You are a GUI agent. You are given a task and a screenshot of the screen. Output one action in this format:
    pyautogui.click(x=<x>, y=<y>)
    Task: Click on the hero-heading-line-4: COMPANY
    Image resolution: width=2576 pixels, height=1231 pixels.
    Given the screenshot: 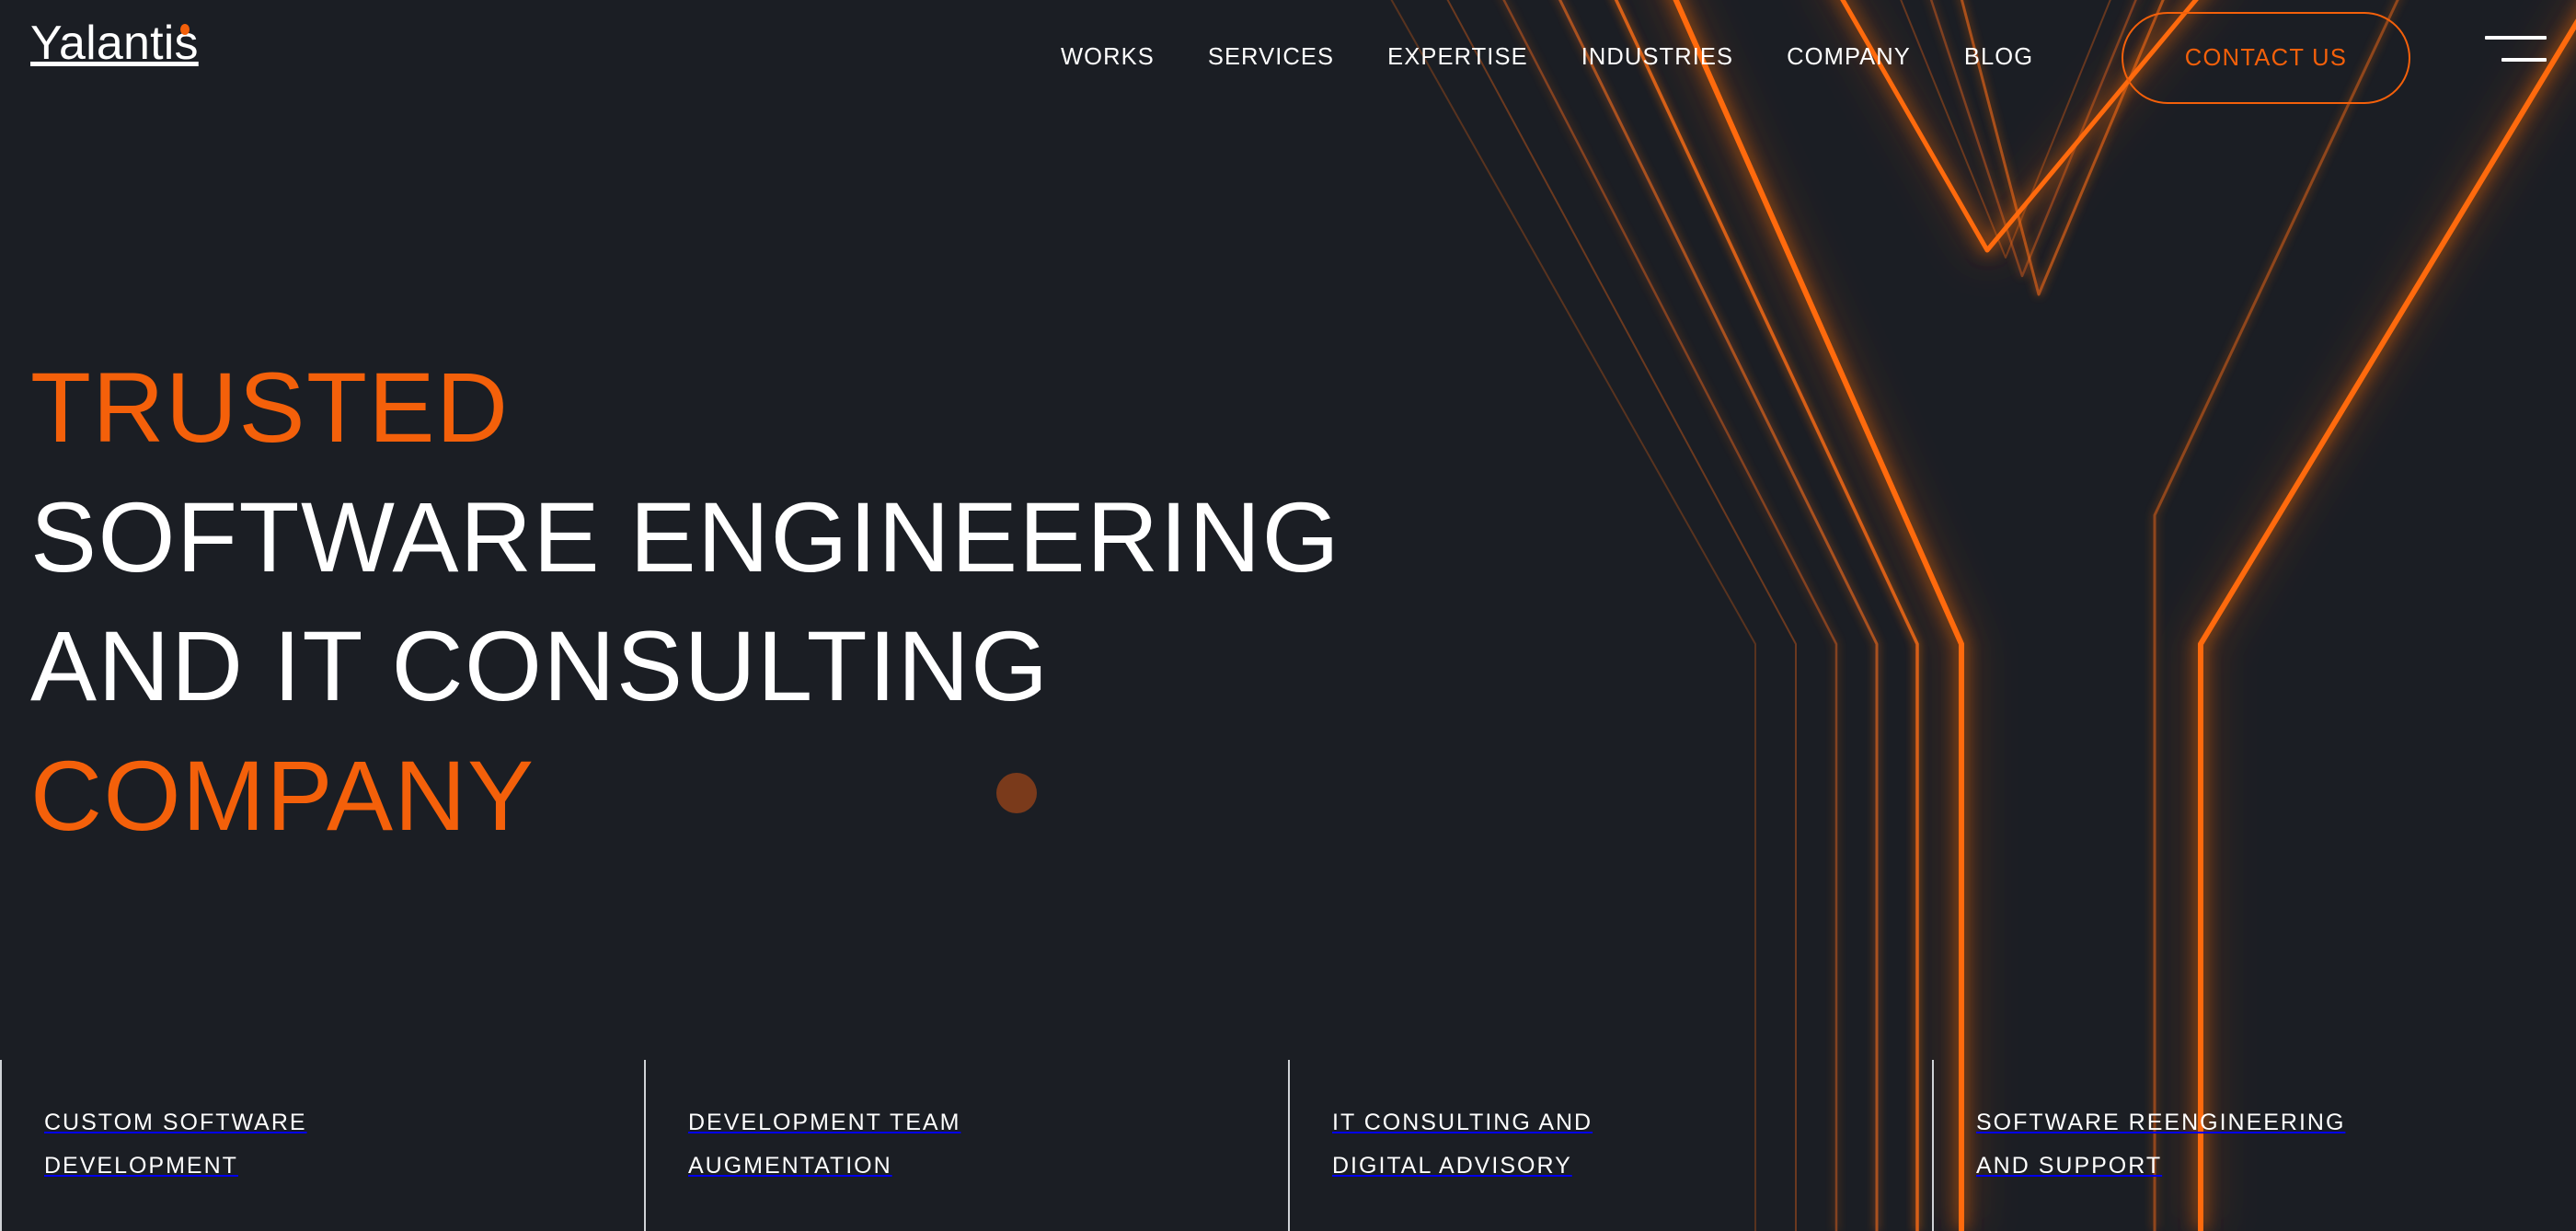 What is the action you would take?
    pyautogui.click(x=282, y=795)
    